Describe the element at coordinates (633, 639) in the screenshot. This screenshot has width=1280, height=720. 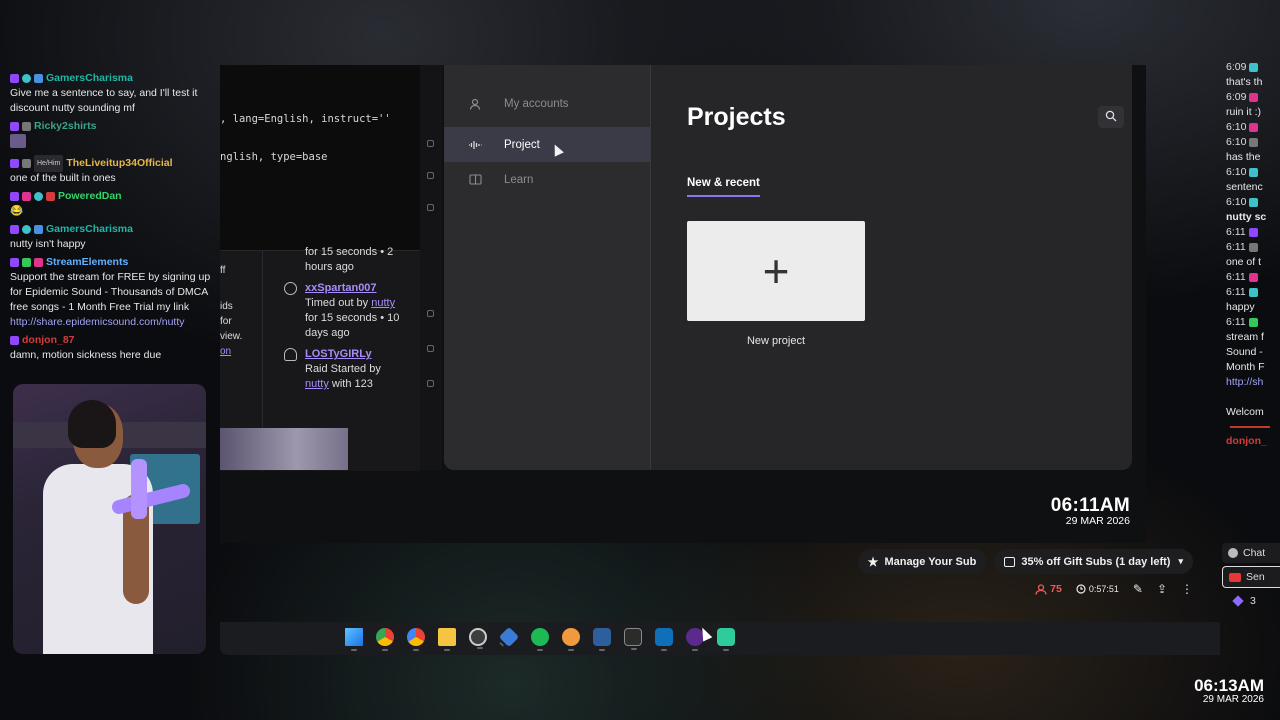
I see `terminal-icon` at that location.